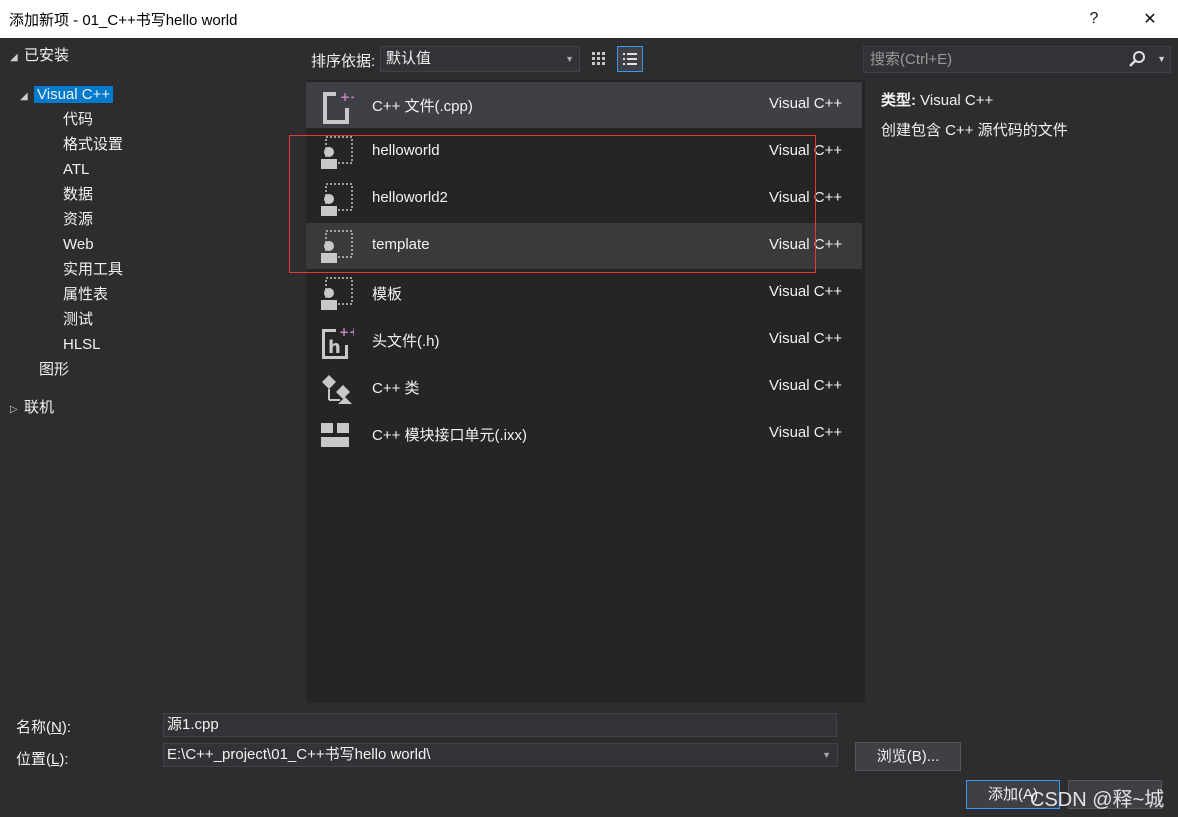 This screenshot has height=817, width=1178. What do you see at coordinates (17, 410) in the screenshot?
I see `collapsed-arrow-icon: ▷` at bounding box center [17, 410].